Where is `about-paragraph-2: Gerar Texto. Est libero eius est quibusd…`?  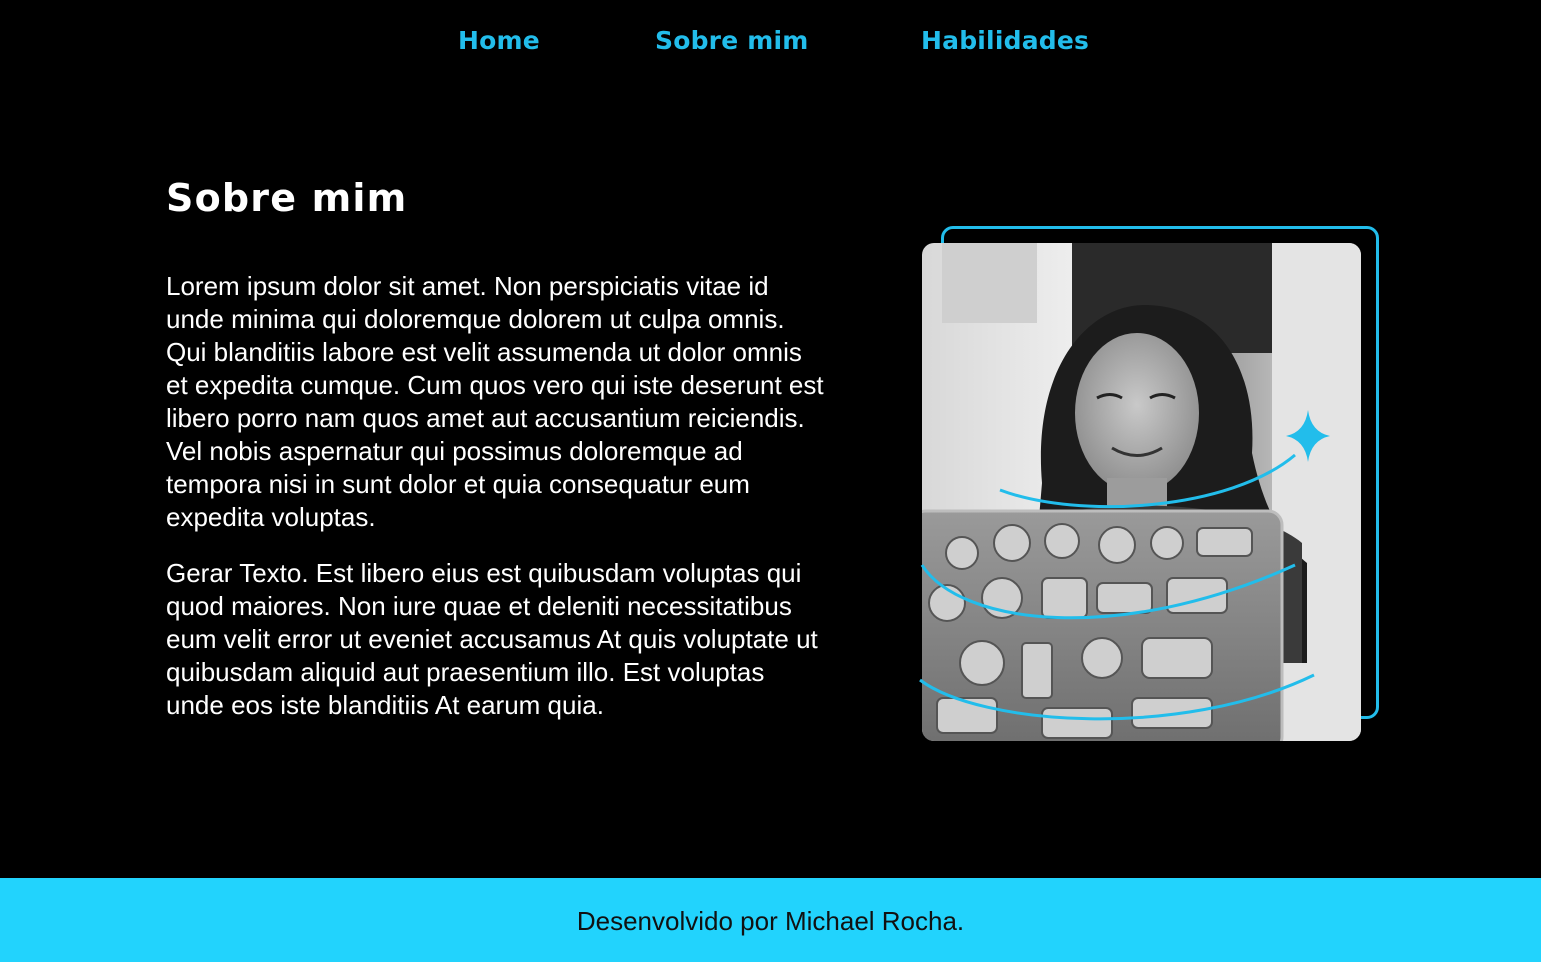
about-paragraph-2: Gerar Texto. Est libero eius est quibusd… is located at coordinates (492, 639).